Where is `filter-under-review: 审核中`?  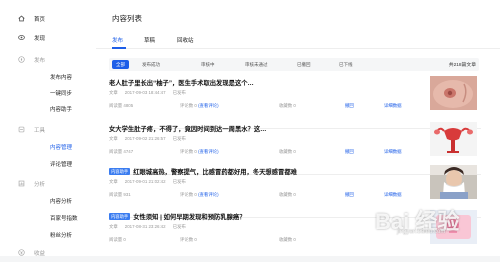 filter-under-review: 审核中 is located at coordinates (208, 64).